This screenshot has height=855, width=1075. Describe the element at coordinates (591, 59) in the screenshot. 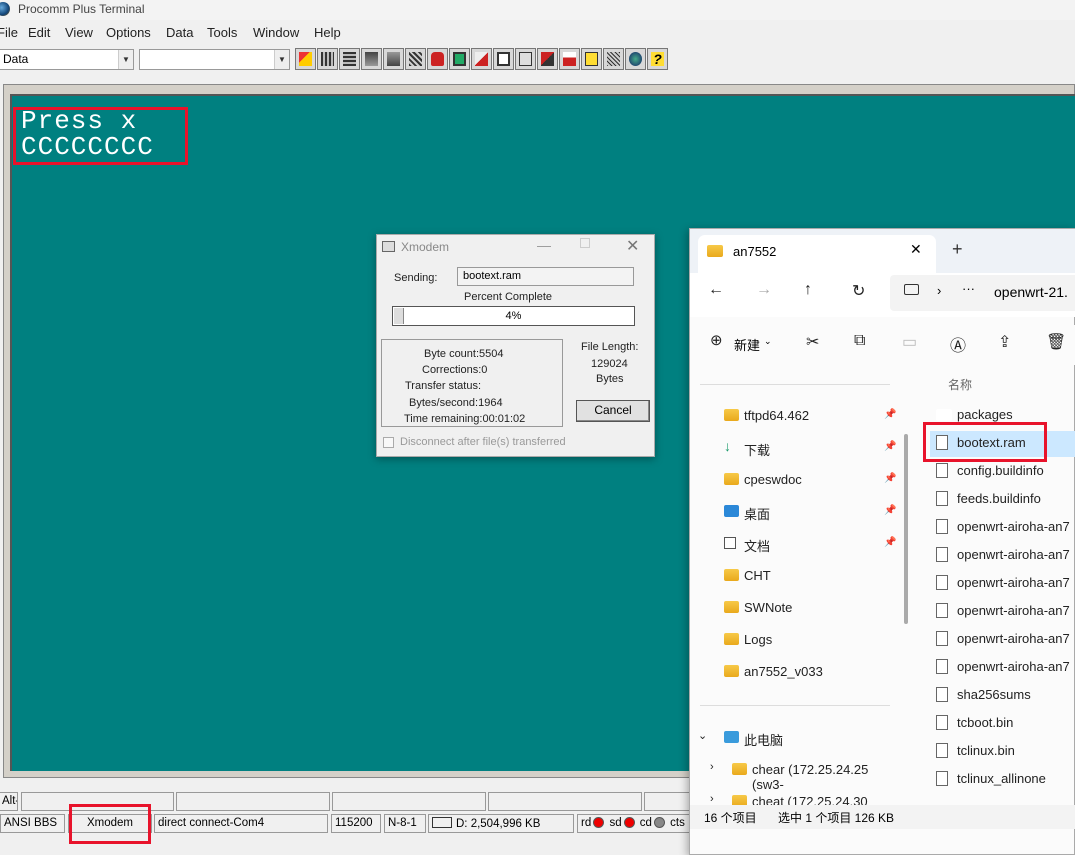

I see `clipboard-icon` at that location.